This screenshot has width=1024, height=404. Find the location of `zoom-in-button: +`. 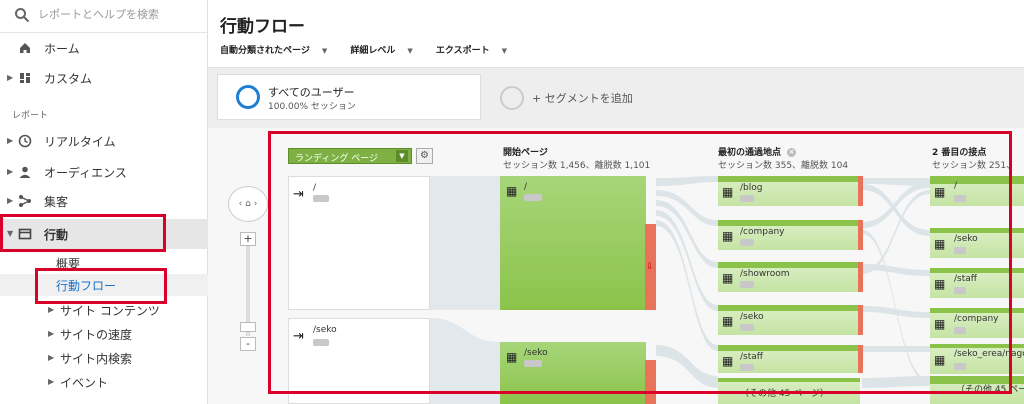

zoom-in-button: + is located at coordinates (248, 239).